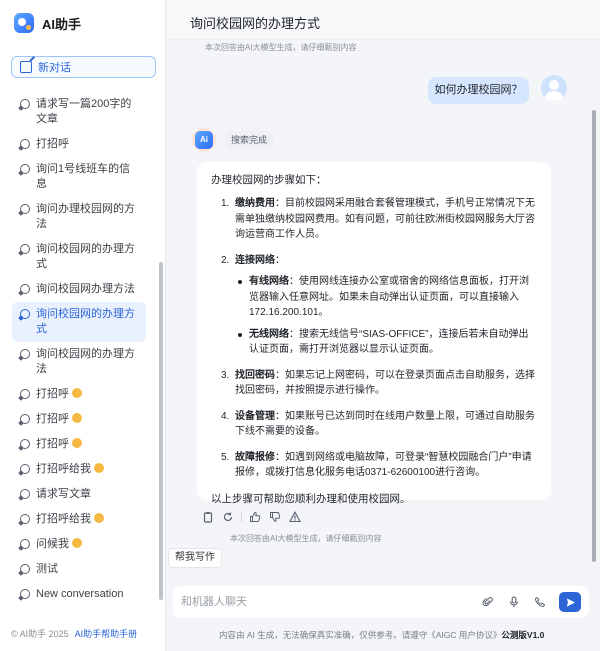 This screenshot has height=651, width=600. Describe the element at coordinates (74, 633) in the screenshot. I see `sidebar-footer: © AI助手 2025 AI助手帮助手册` at that location.